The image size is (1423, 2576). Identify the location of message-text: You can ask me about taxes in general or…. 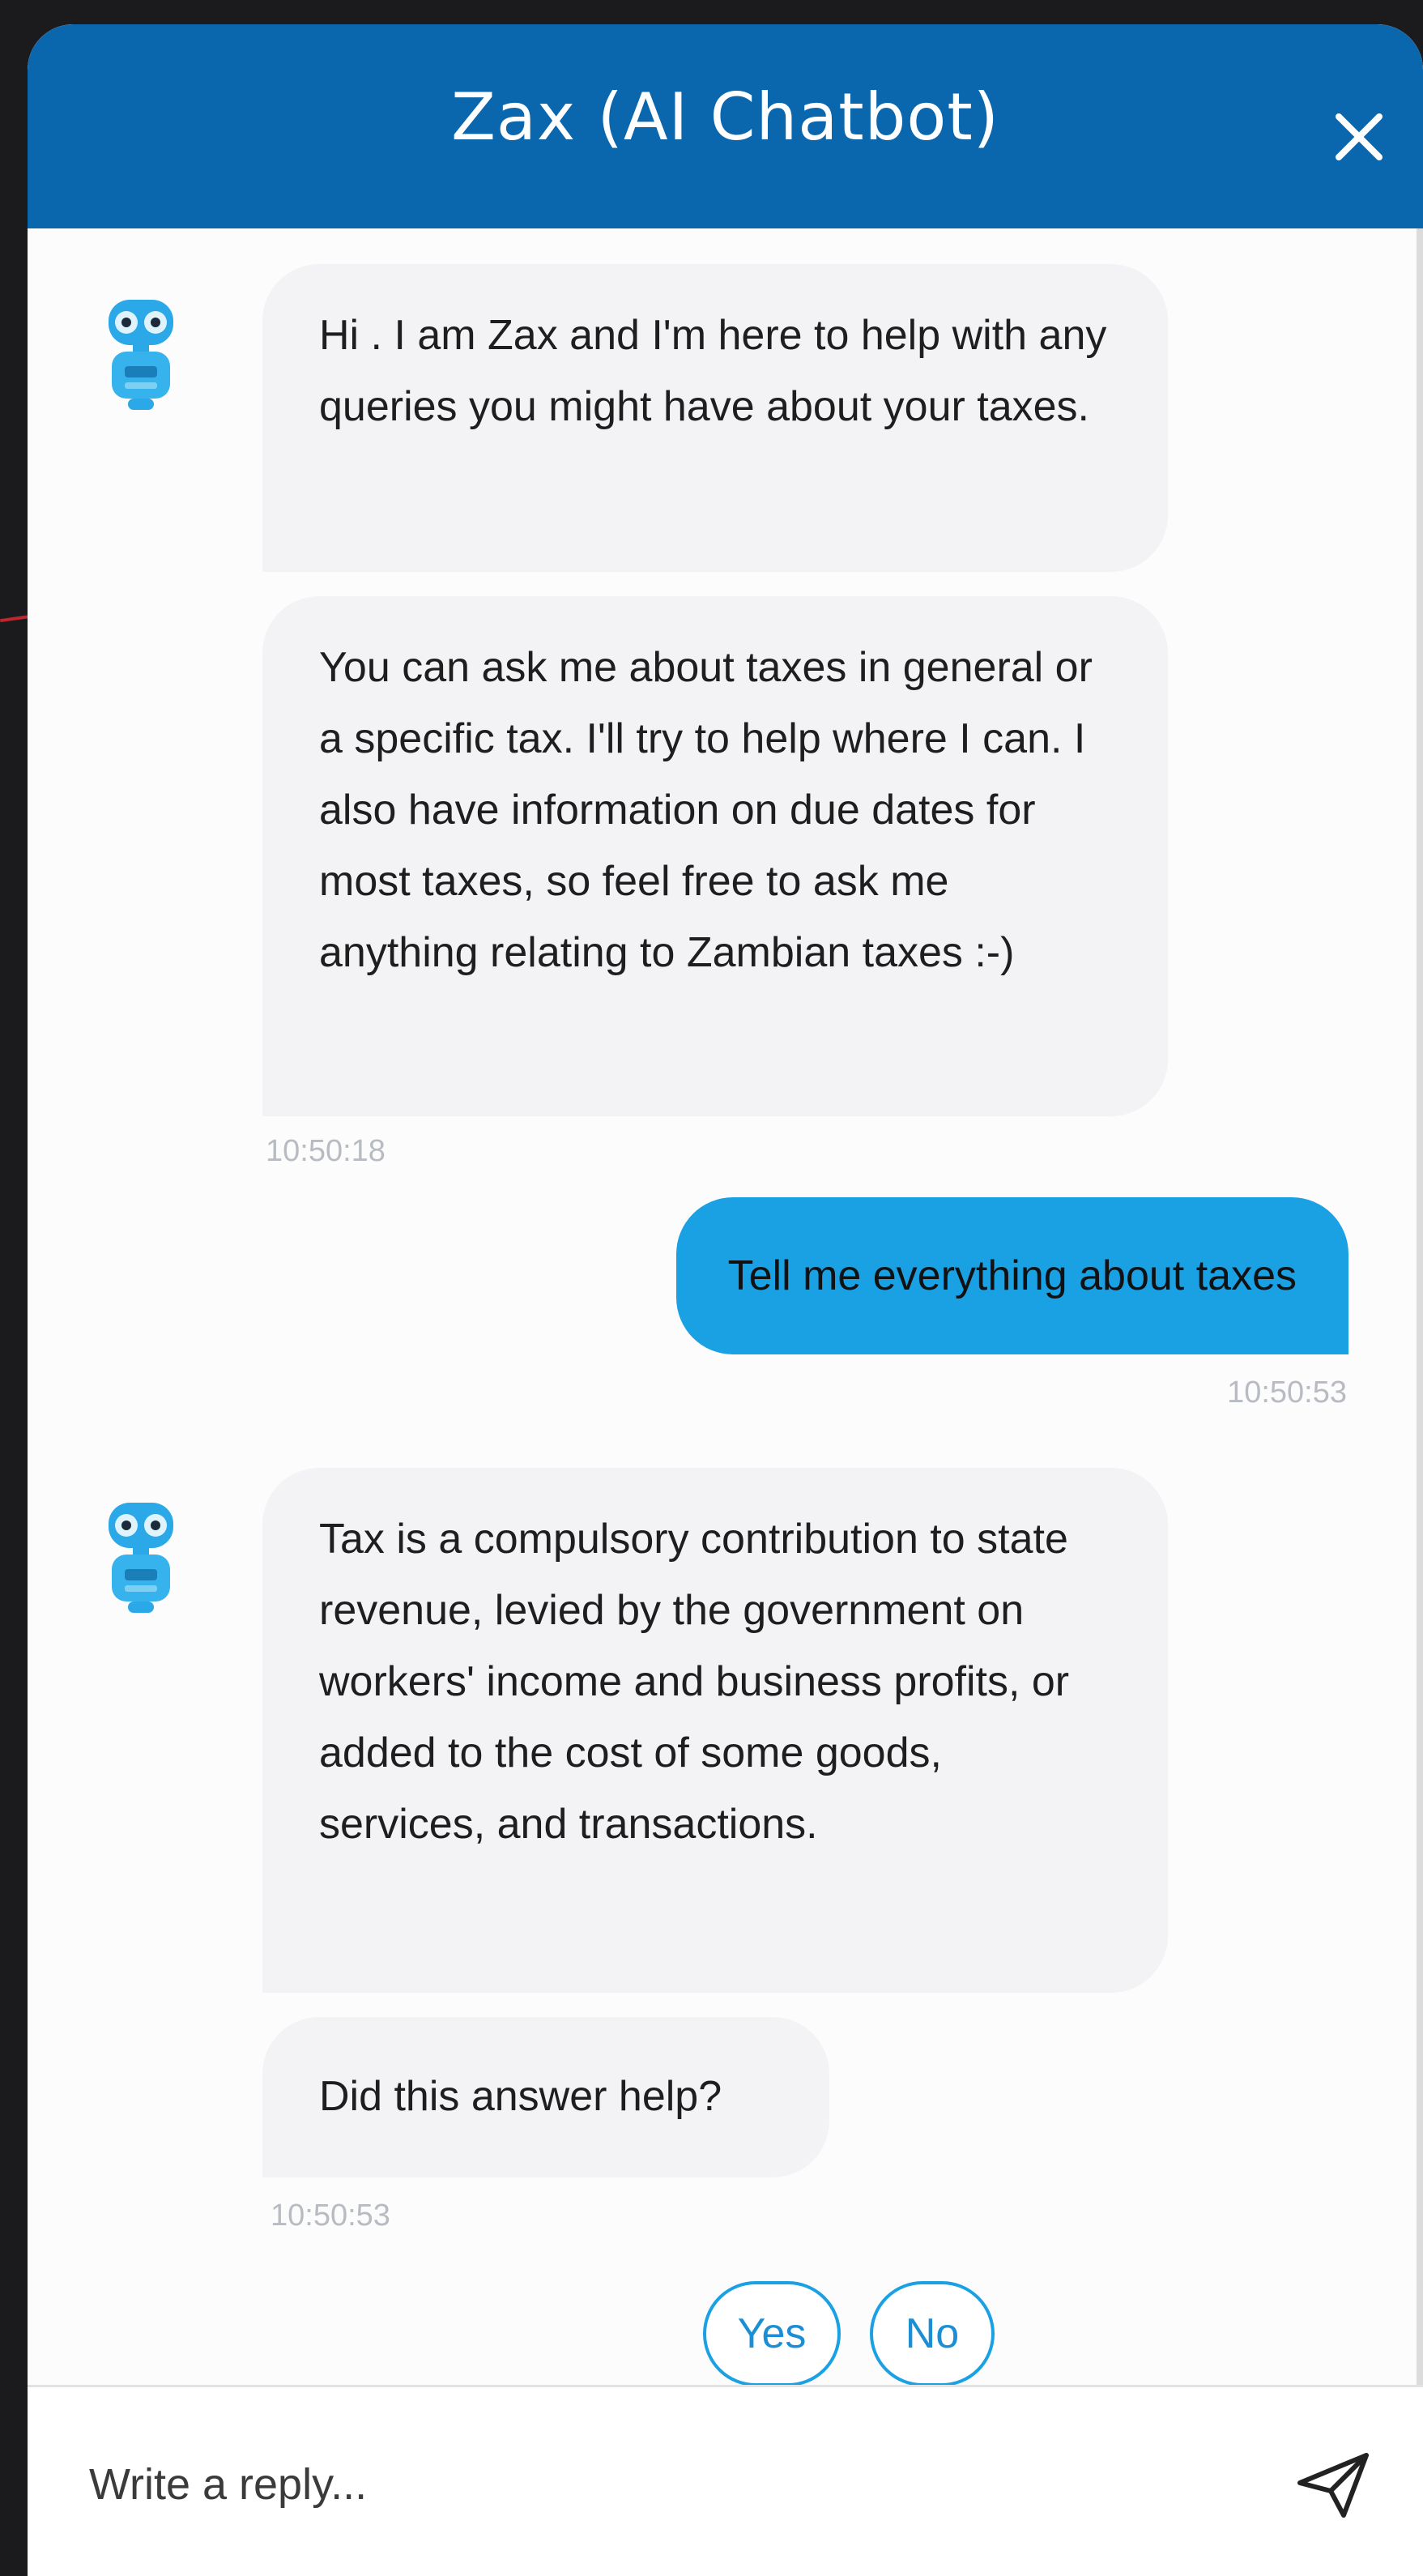
(706, 810).